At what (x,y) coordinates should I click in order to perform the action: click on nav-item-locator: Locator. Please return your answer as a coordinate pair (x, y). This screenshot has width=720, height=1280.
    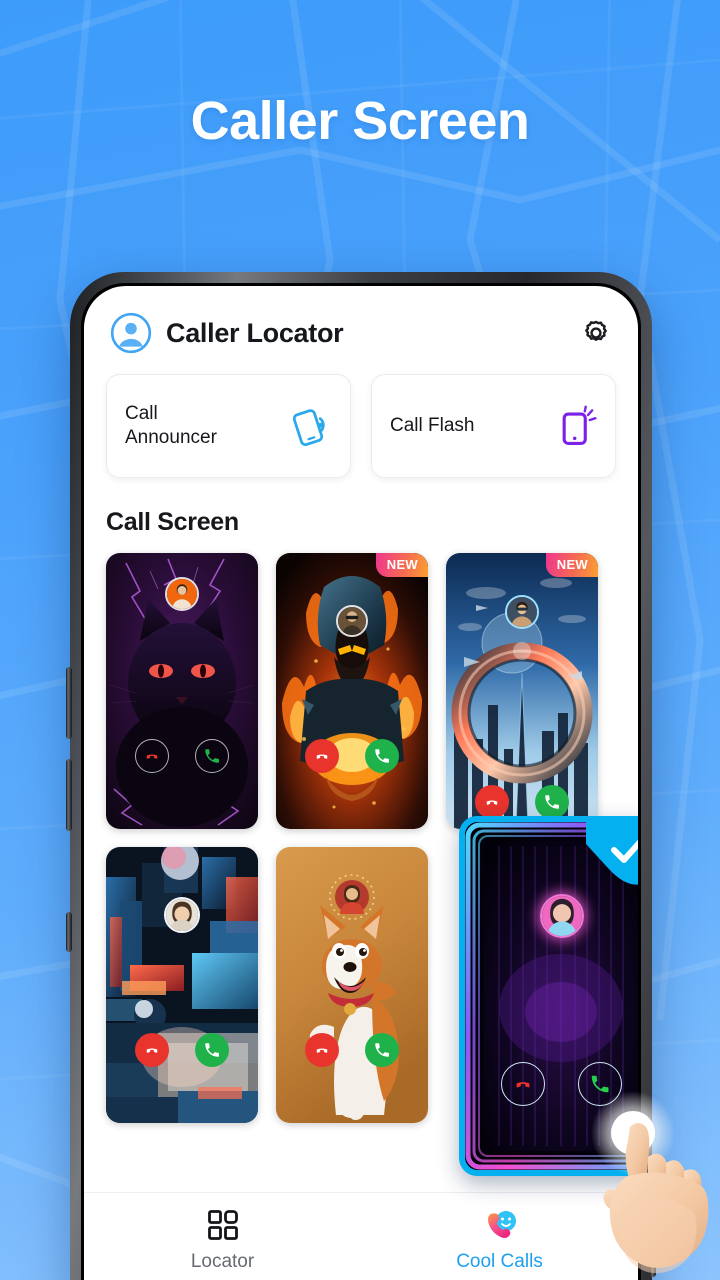
    Looking at the image, I should click on (222, 1236).